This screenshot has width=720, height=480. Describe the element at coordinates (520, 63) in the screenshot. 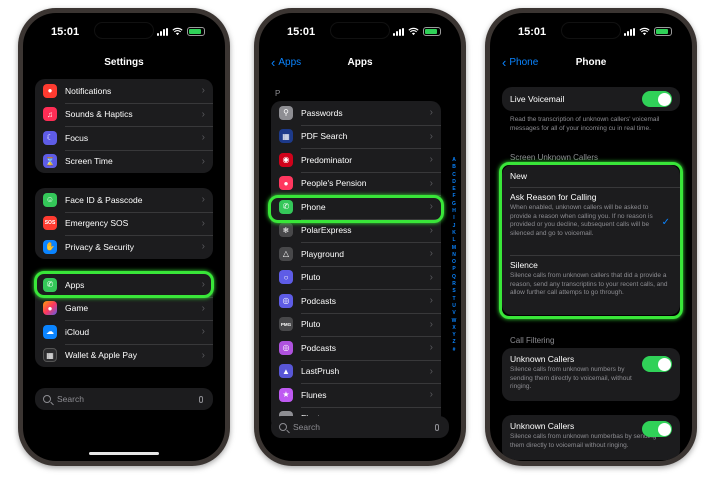

I see `back-button: ‹ Phone` at that location.